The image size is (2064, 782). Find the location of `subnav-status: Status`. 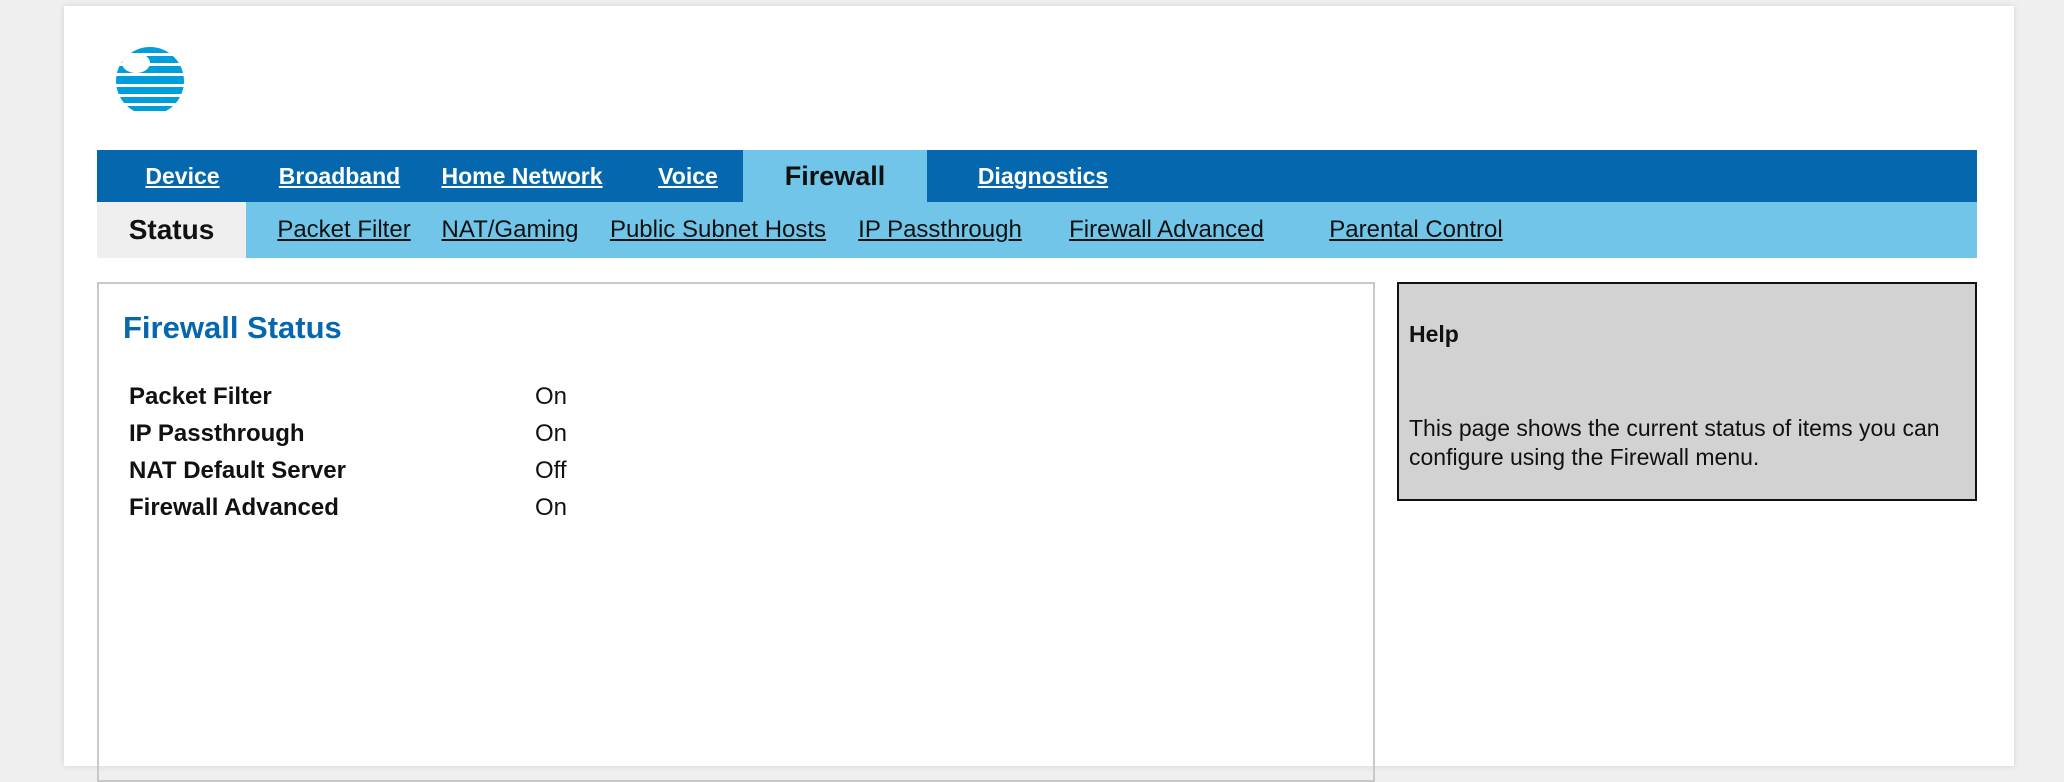

subnav-status: Status is located at coordinates (171, 230).